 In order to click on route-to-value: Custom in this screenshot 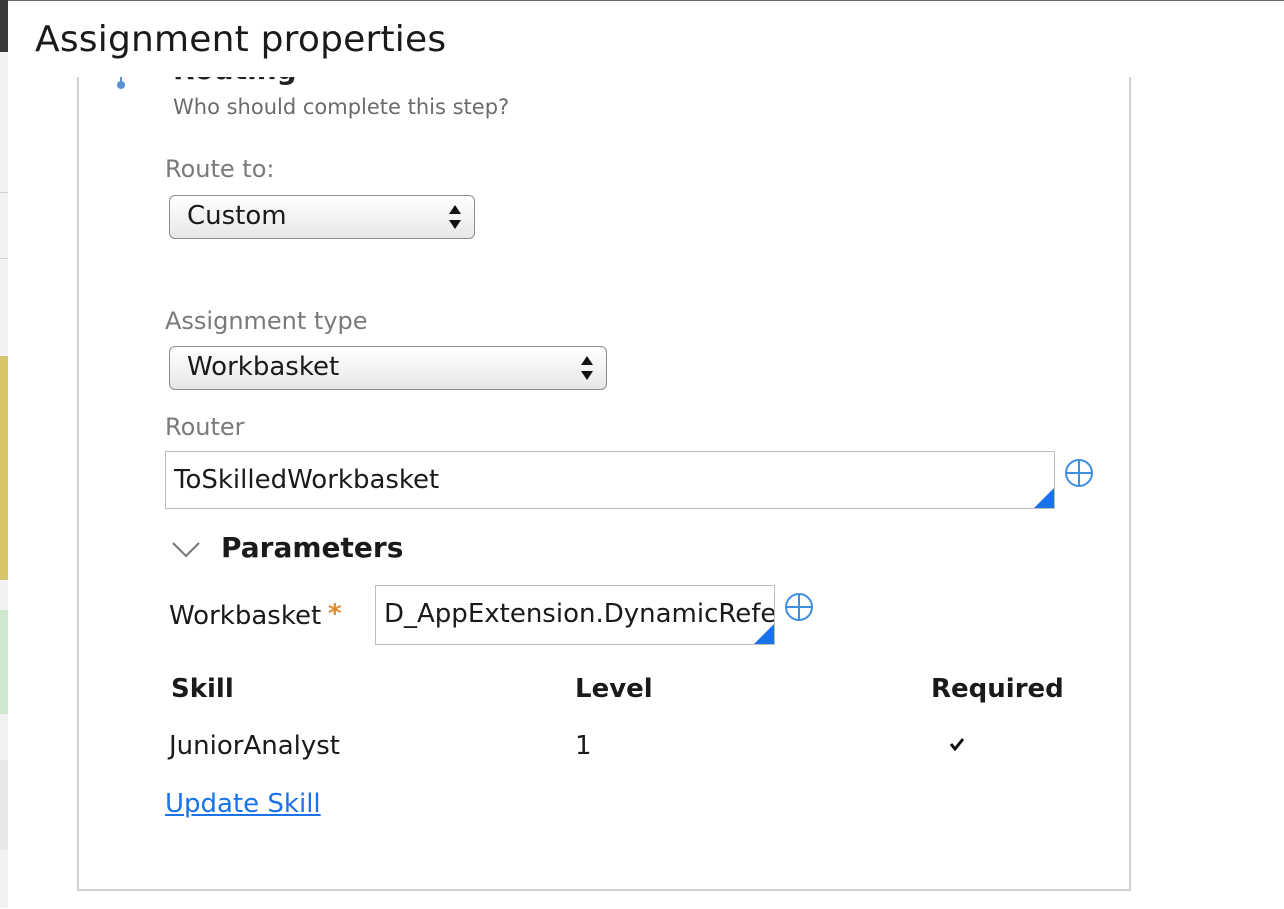, I will do `click(237, 216)`.